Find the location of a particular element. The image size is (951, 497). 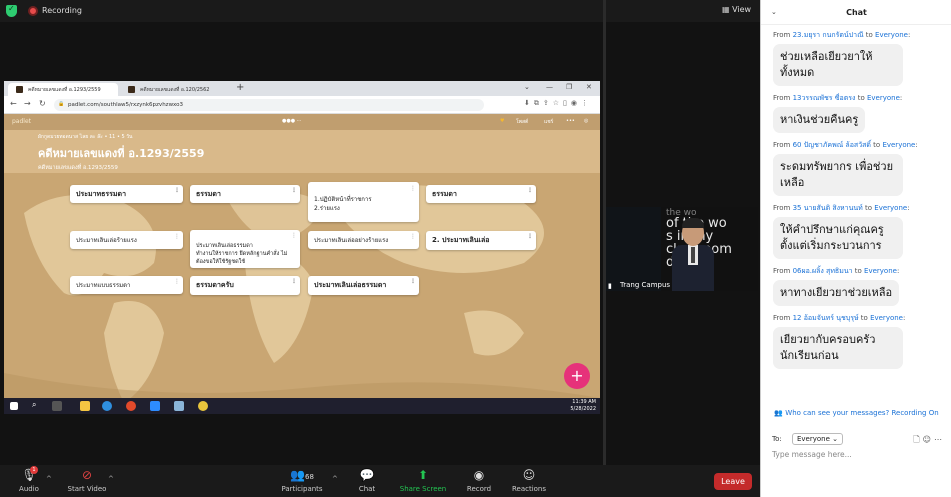

record-button: ◉ Record is located at coordinates (479, 480).